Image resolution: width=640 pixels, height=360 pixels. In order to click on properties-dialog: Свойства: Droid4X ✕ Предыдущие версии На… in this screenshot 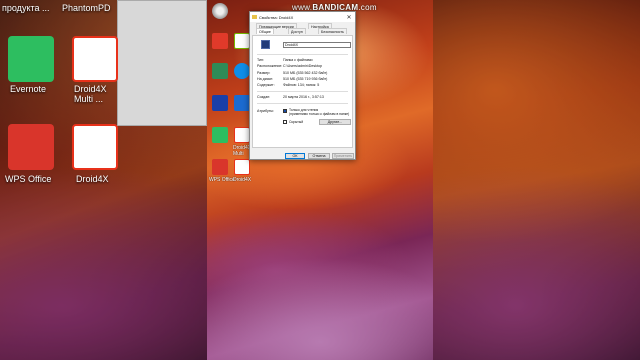, I will do `click(302, 85)`.